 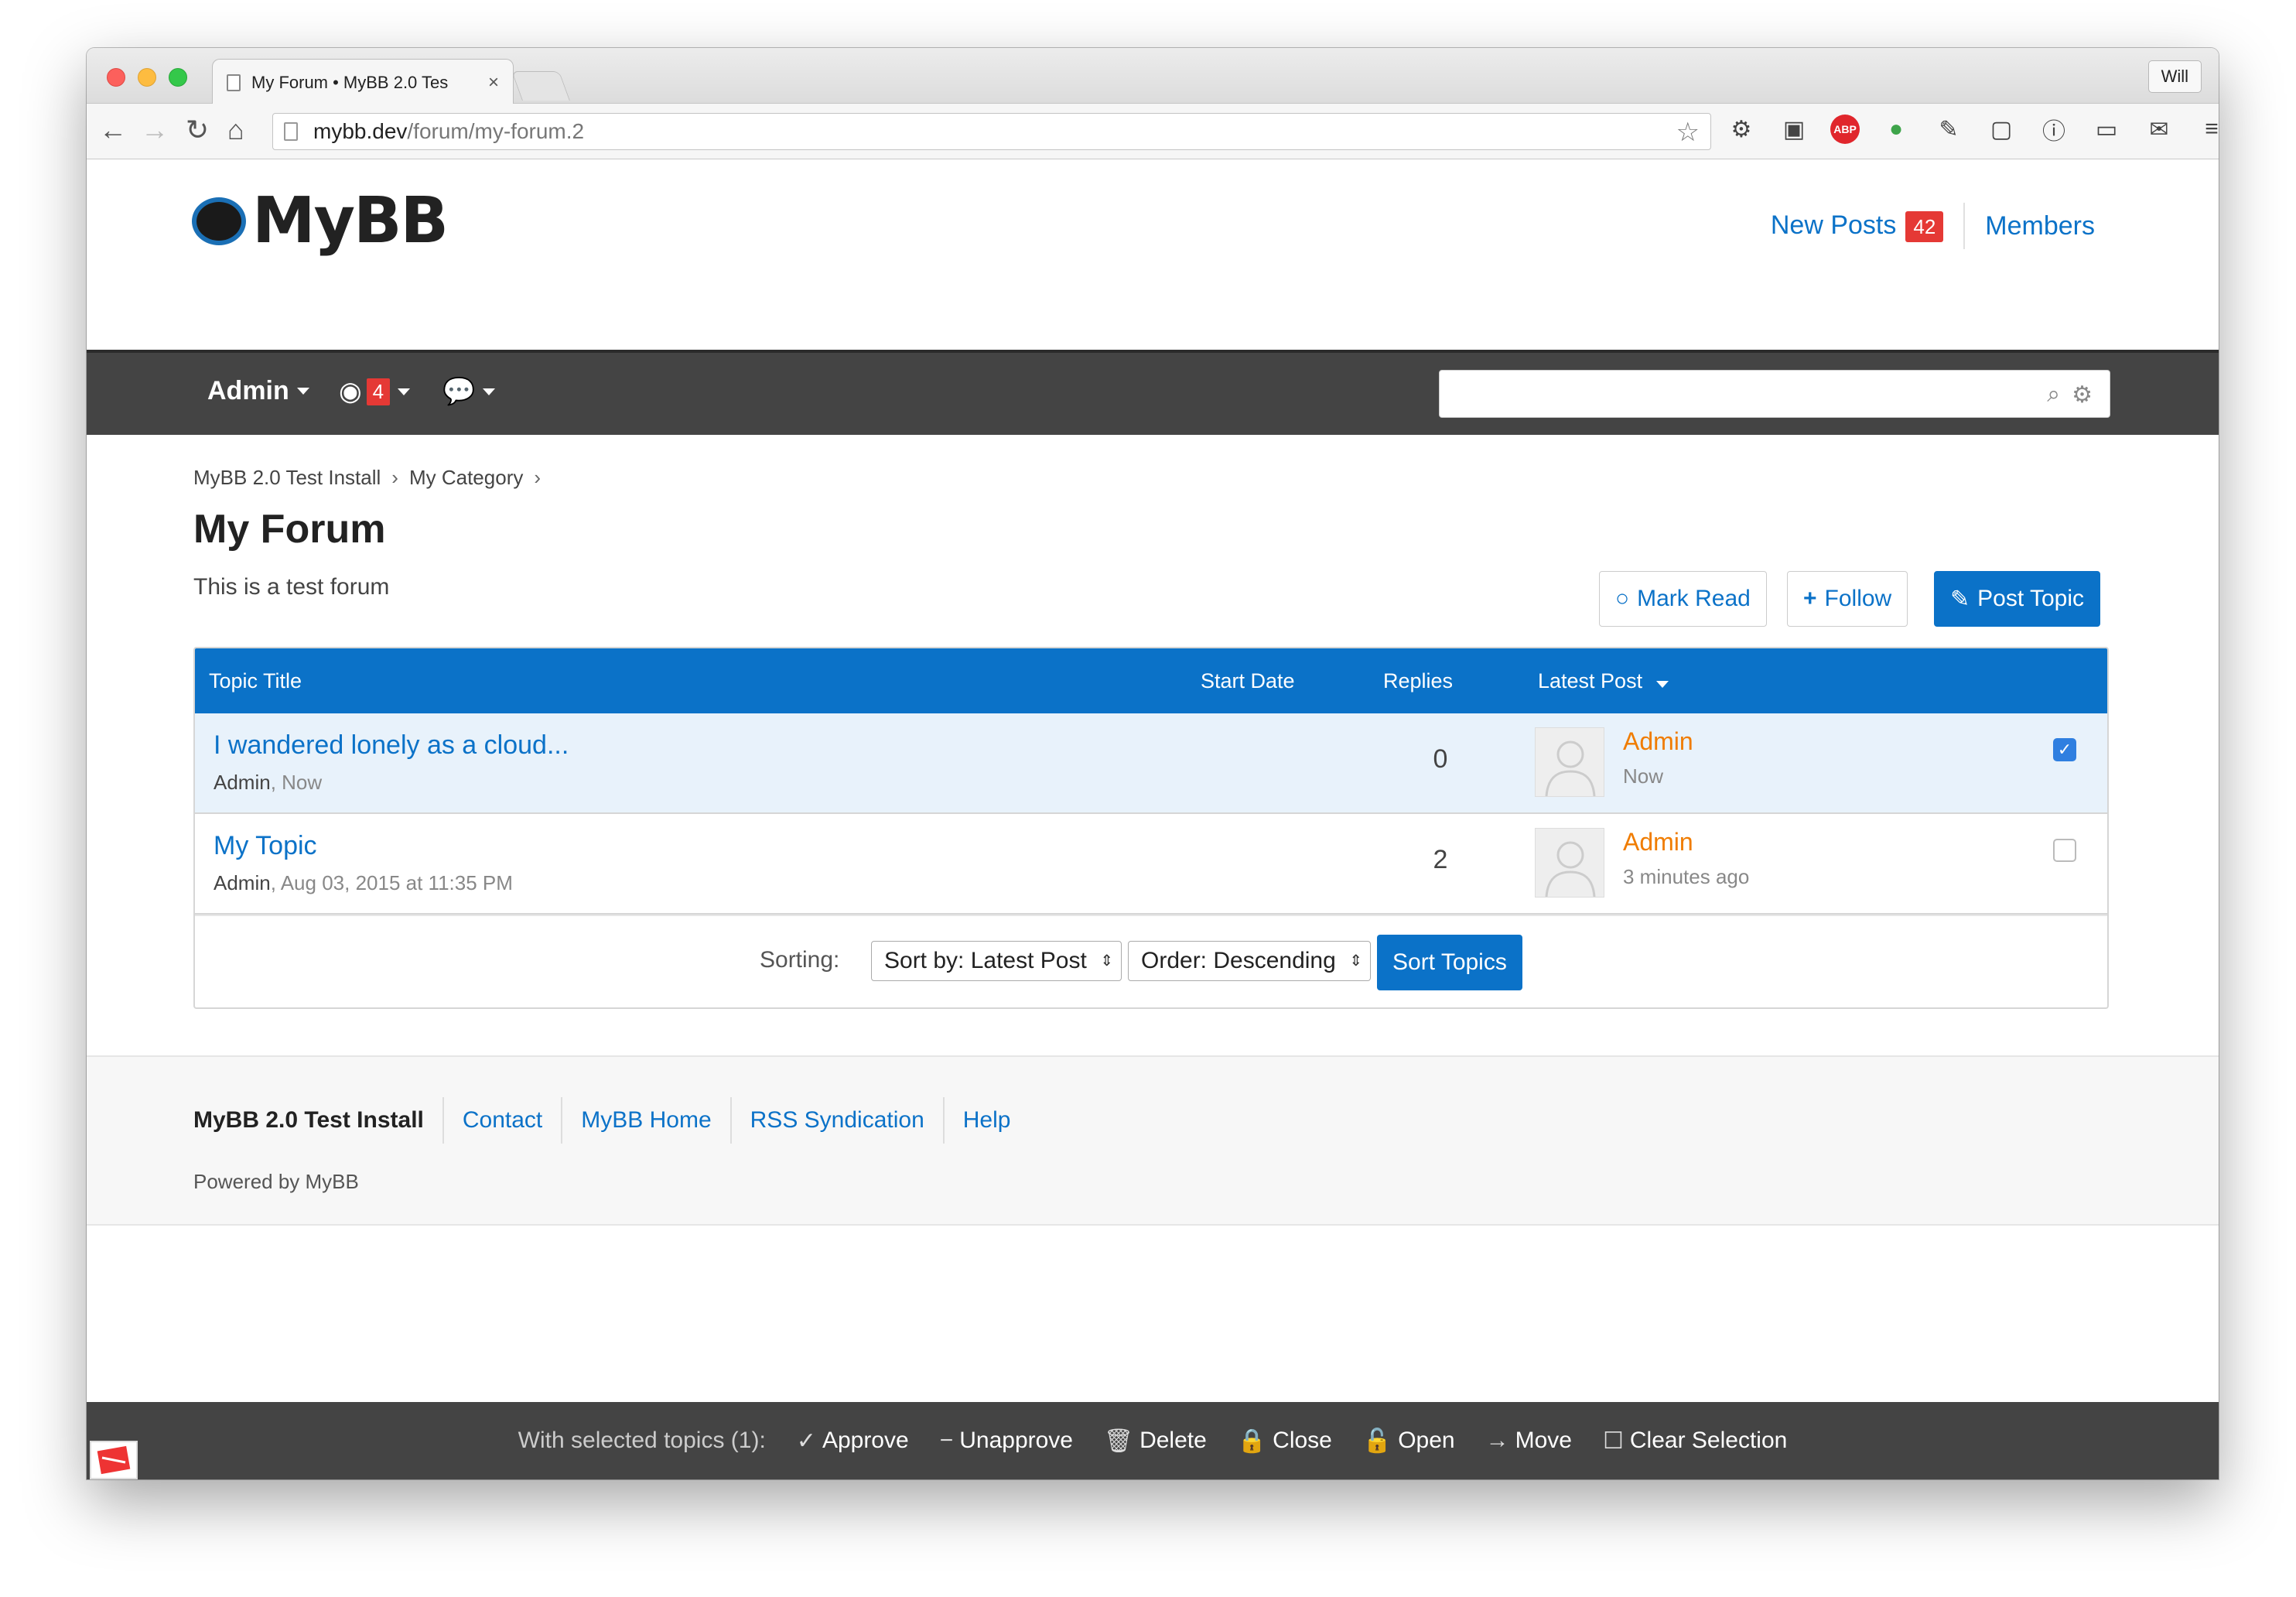 What do you see at coordinates (1107, 961) in the screenshot?
I see `select-arrows-icon: ⇕` at bounding box center [1107, 961].